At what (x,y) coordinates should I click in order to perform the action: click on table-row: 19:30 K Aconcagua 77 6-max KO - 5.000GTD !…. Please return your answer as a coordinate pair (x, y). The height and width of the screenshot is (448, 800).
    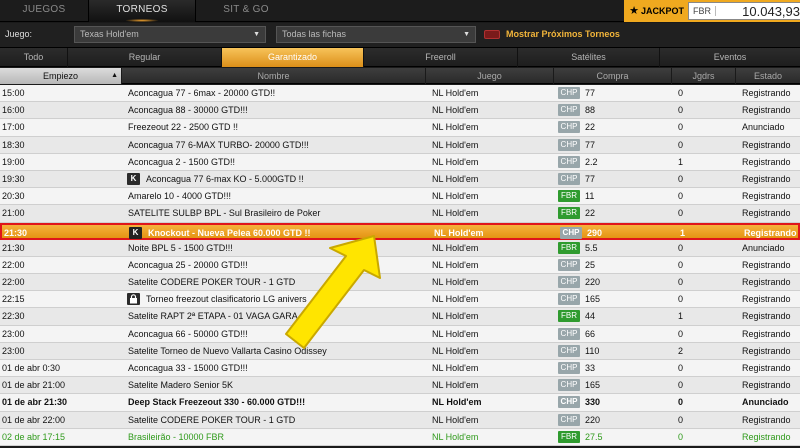
    Looking at the image, I should click on (400, 179).